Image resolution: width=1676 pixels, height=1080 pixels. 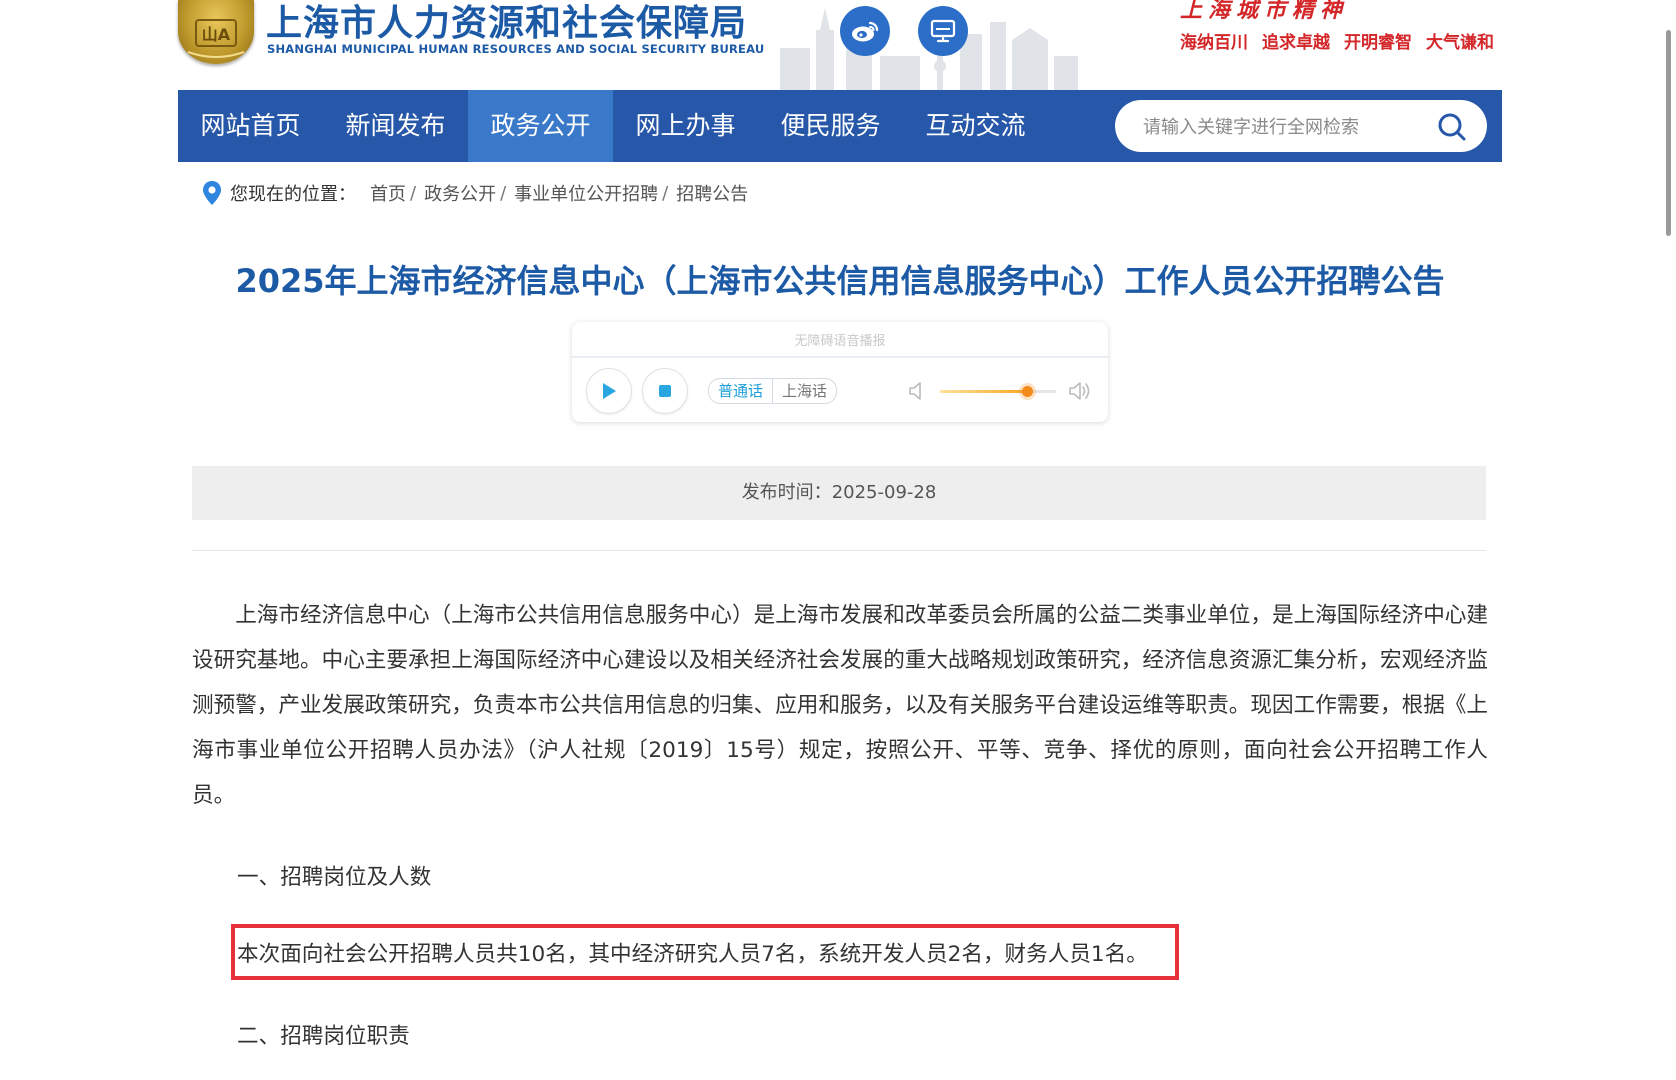 I want to click on city-spirit-title: 上海城市精神, so click(x=1264, y=11).